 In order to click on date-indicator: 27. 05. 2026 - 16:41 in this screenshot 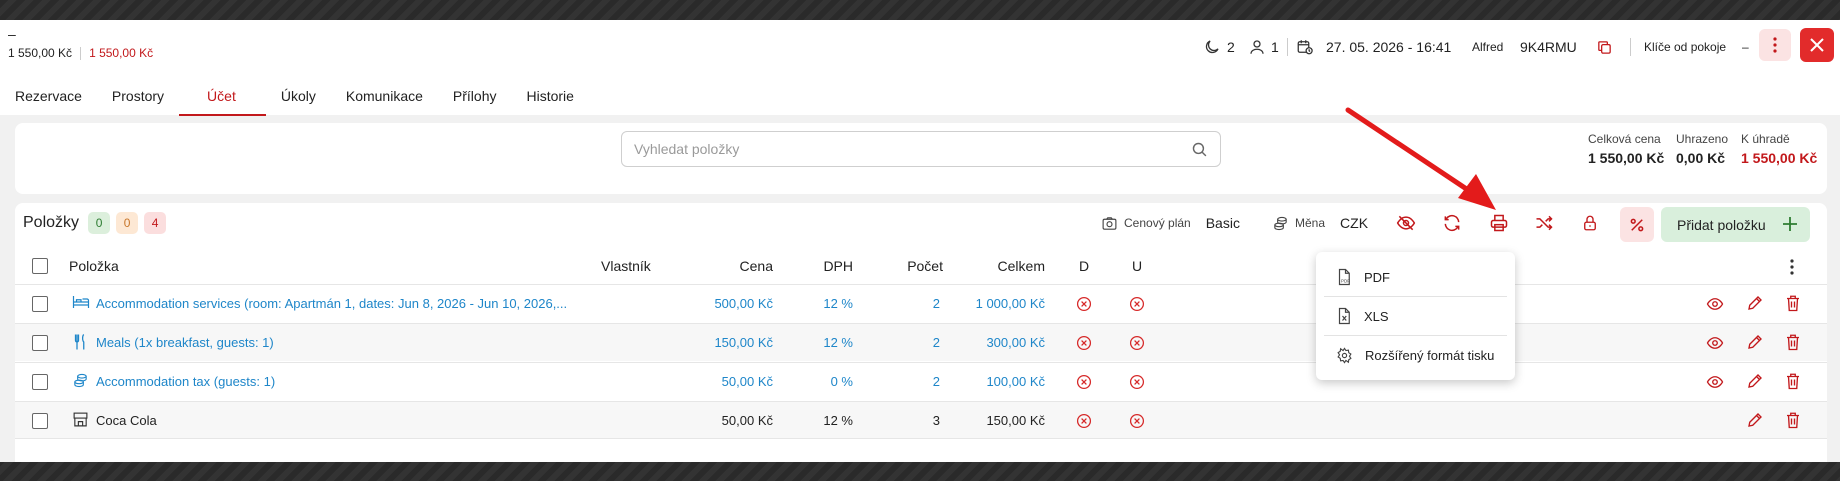, I will do `click(1373, 47)`.